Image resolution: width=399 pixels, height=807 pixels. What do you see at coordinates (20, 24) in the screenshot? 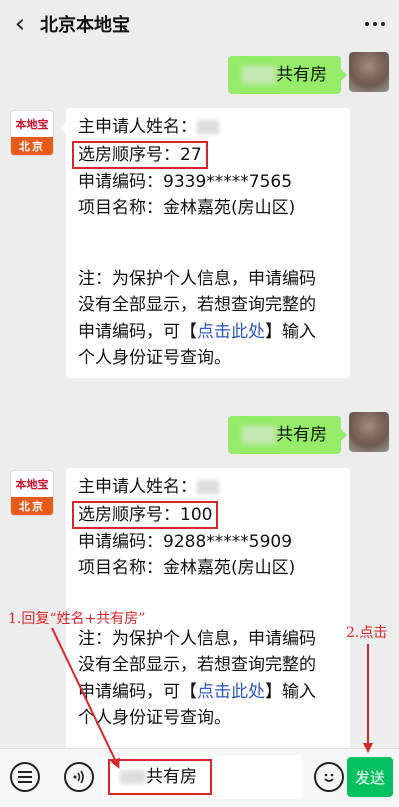
I see `chevron-left-icon: ‹` at bounding box center [20, 24].